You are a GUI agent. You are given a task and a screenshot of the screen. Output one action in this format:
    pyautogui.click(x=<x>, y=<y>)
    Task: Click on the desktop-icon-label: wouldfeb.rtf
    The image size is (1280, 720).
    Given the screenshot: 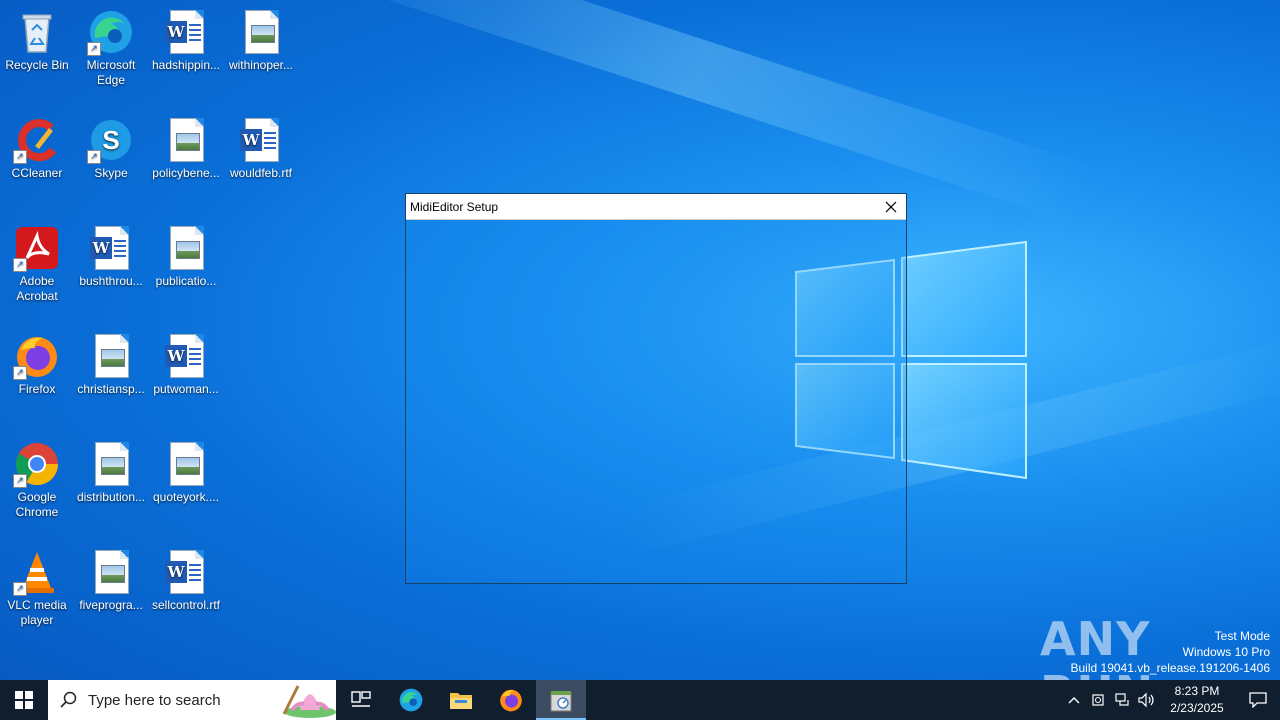 What is the action you would take?
    pyautogui.click(x=261, y=173)
    